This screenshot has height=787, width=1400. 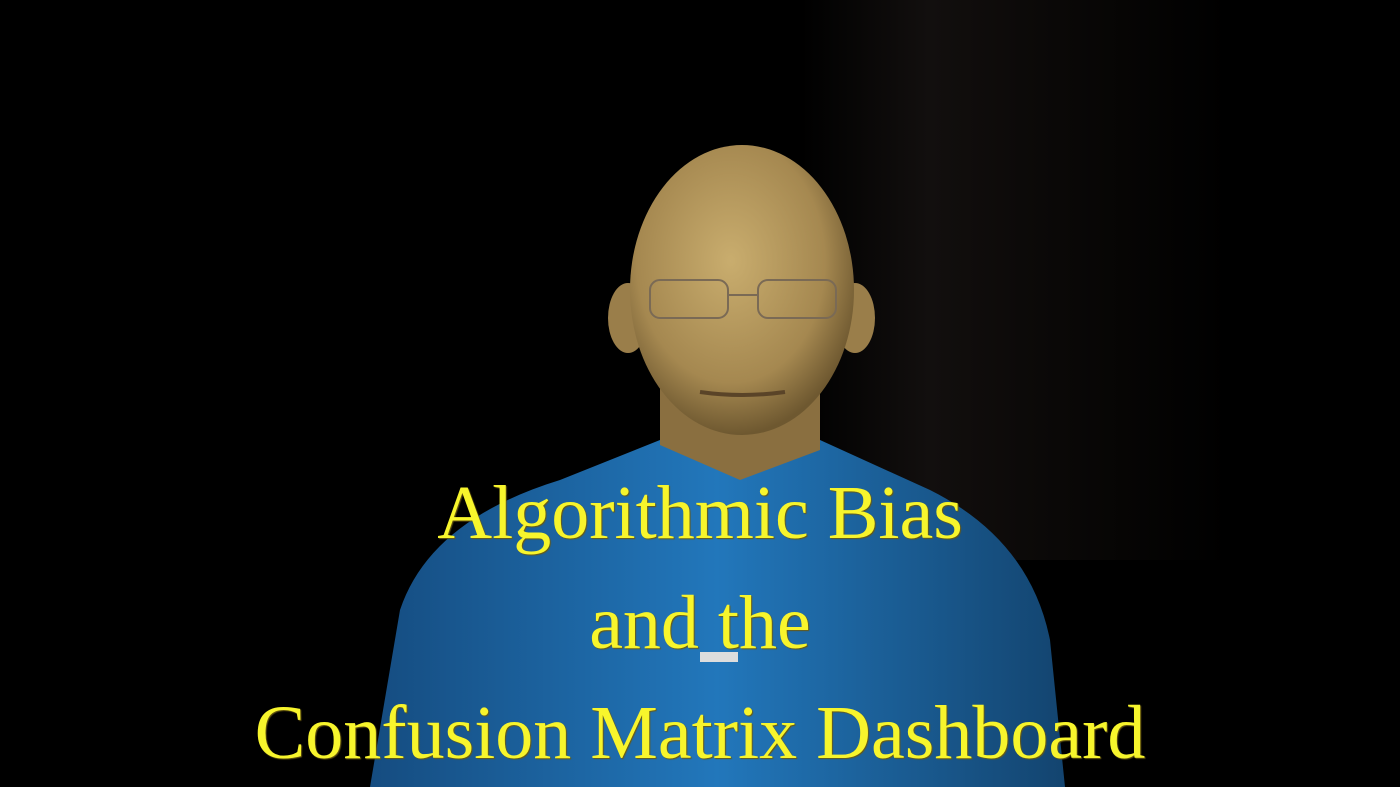 I want to click on title-line-2: and the, so click(x=700, y=623).